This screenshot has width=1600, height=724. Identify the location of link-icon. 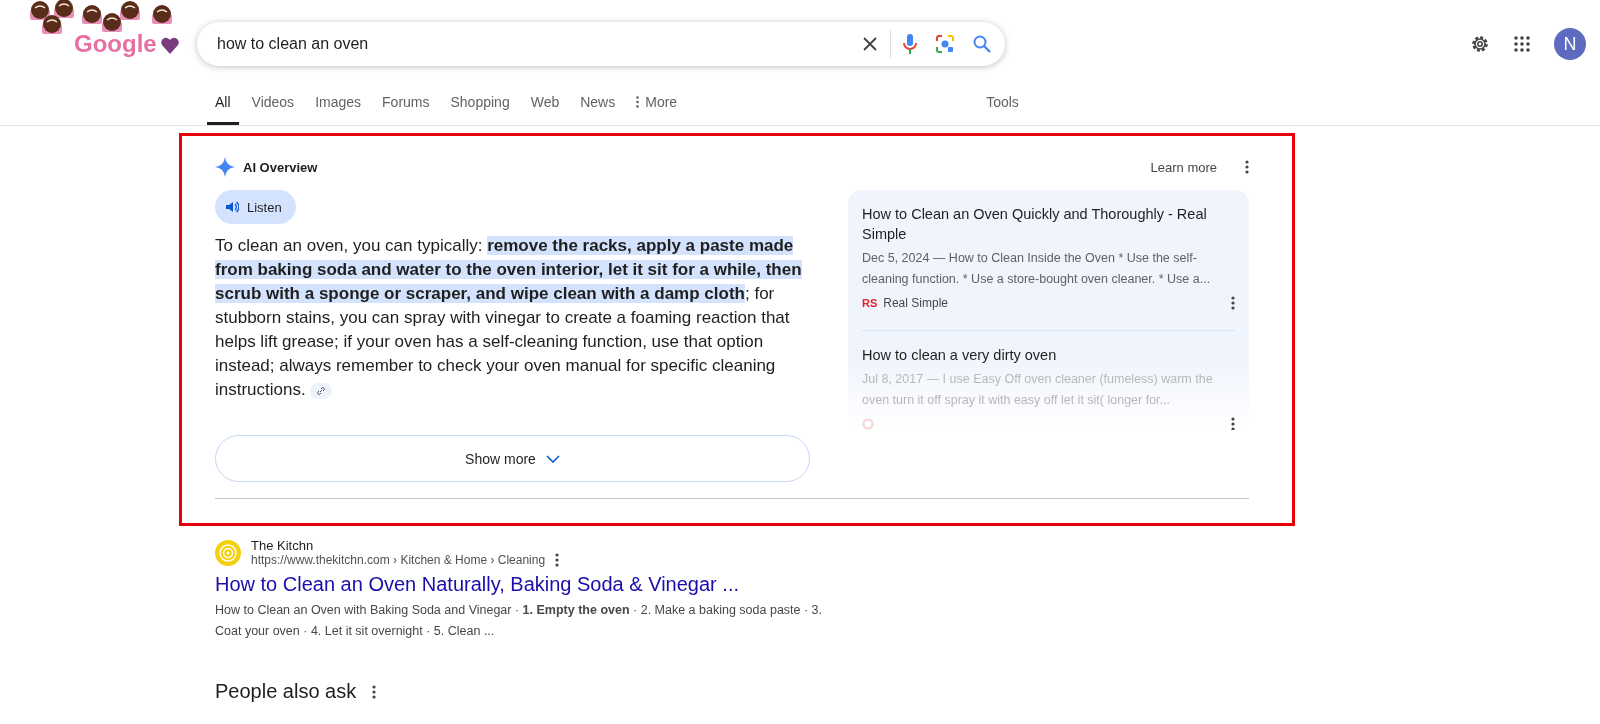
(320, 390).